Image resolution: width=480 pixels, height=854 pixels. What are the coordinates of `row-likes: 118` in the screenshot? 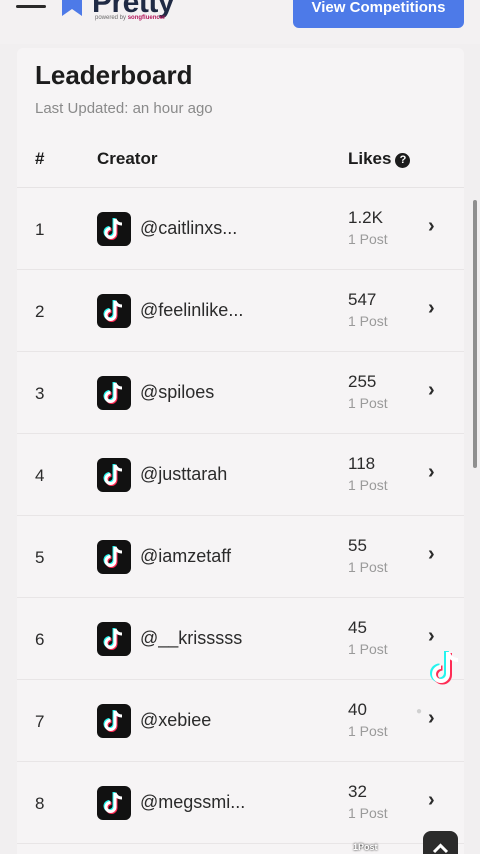 It's located at (362, 463).